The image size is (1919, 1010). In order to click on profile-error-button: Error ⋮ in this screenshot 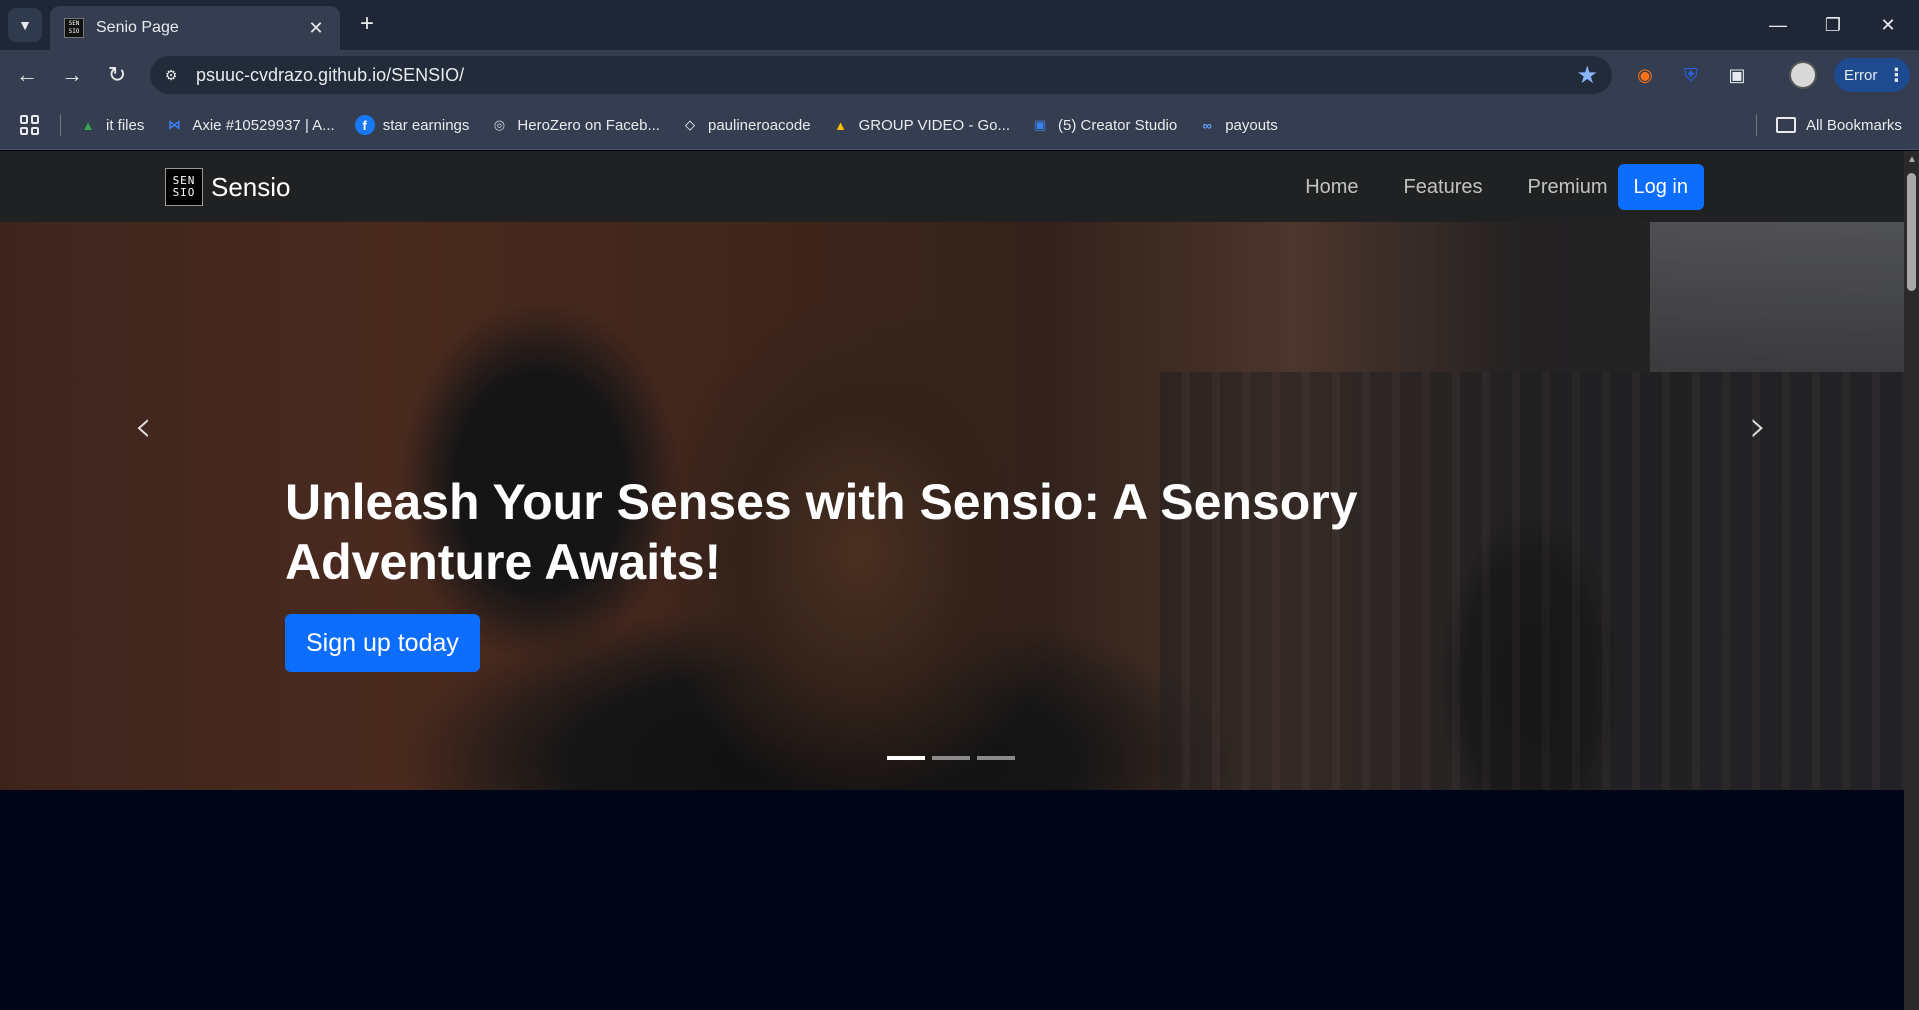, I will do `click(1872, 75)`.